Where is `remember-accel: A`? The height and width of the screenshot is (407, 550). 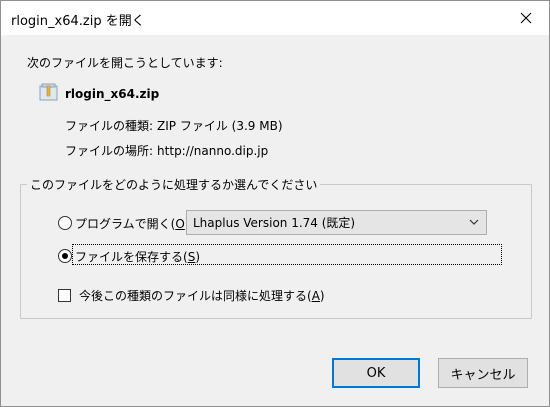 remember-accel: A is located at coordinates (315, 296).